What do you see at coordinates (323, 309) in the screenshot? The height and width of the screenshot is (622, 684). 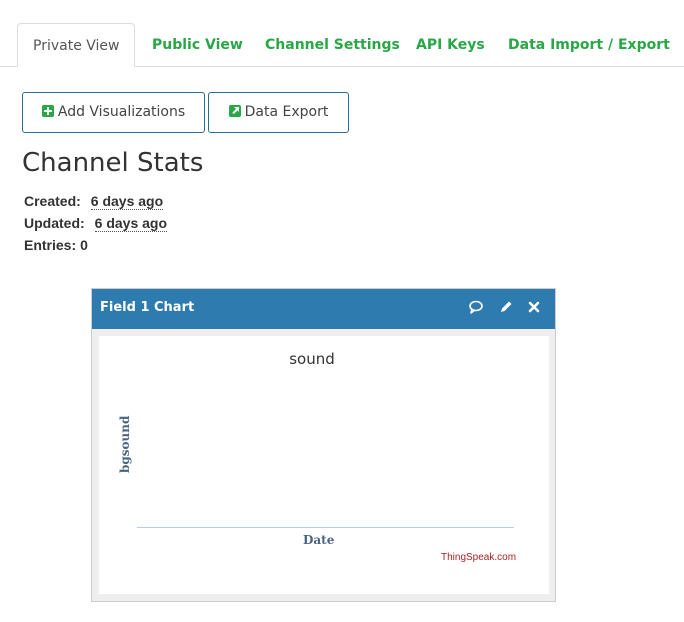 I see `widget-header: Field 1 Chart` at bounding box center [323, 309].